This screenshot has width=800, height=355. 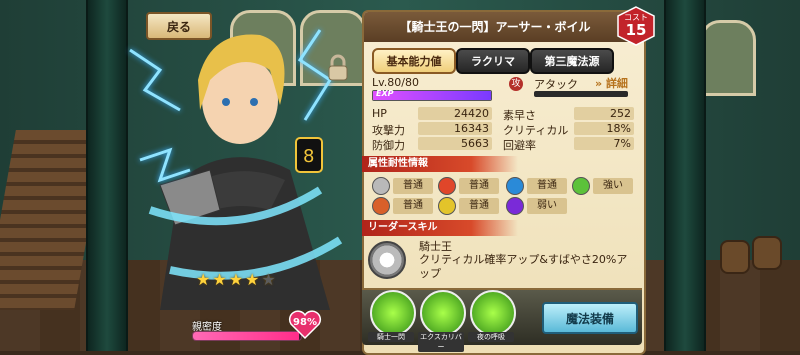 What do you see at coordinates (447, 186) in the screenshot?
I see `fire-element-icon` at bounding box center [447, 186].